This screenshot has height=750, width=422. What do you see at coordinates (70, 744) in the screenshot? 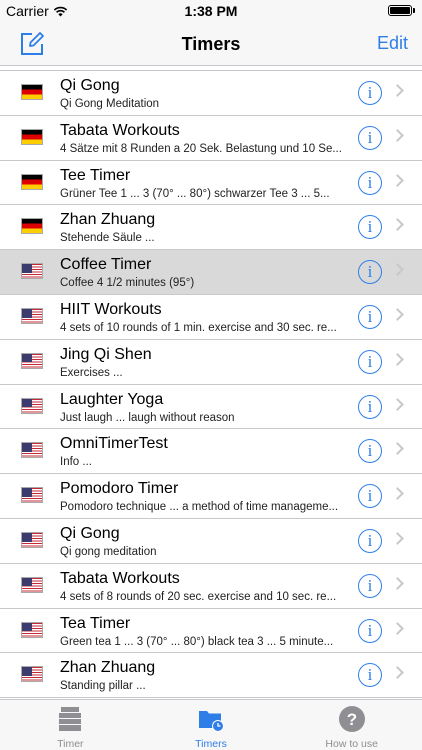
I see `tab-label: Timer` at bounding box center [70, 744].